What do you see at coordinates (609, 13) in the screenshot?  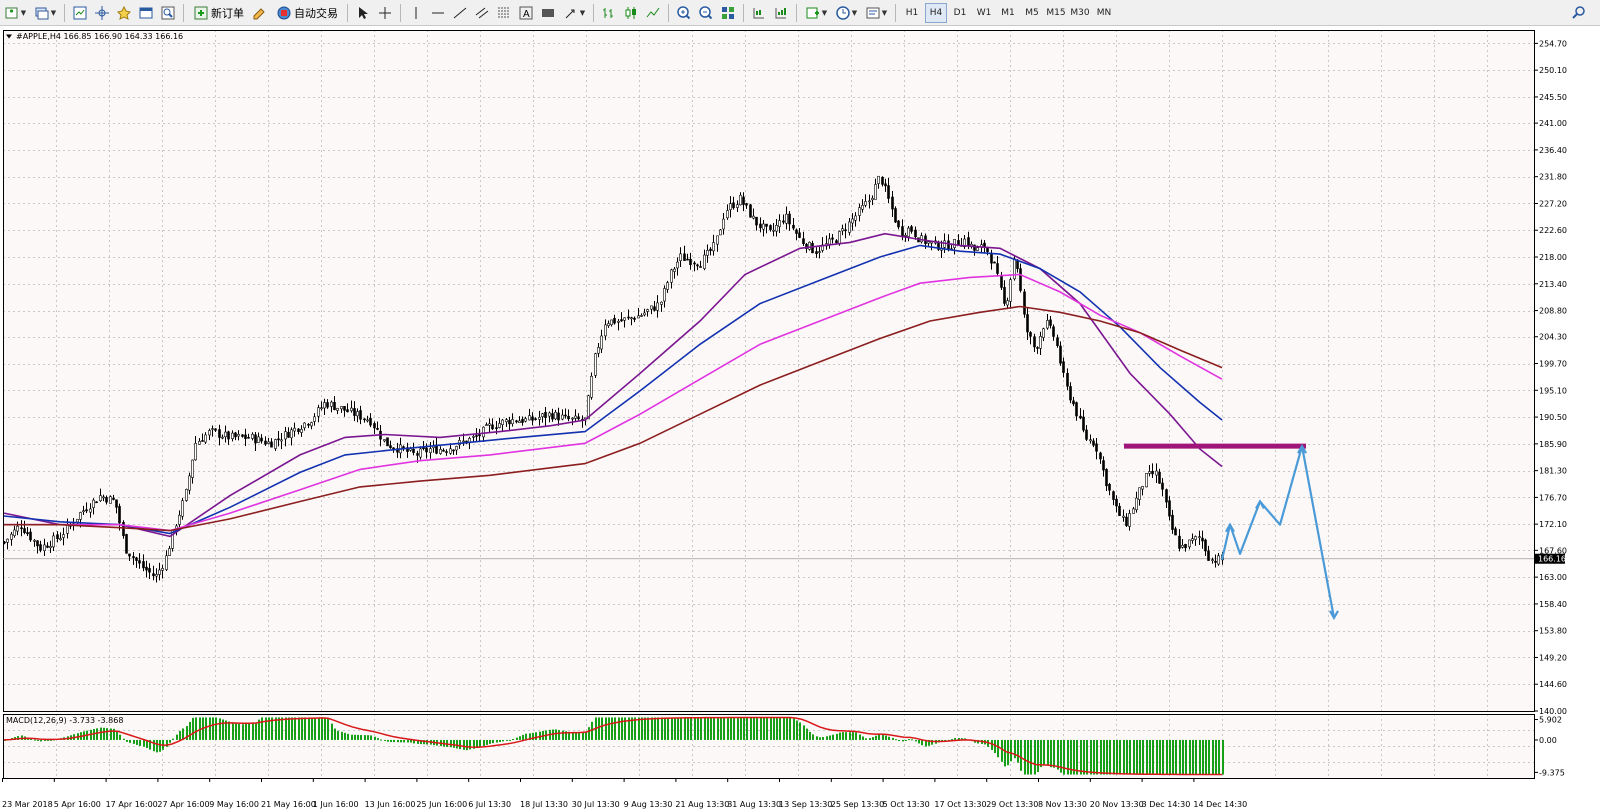 I see `bar-chart-button` at bounding box center [609, 13].